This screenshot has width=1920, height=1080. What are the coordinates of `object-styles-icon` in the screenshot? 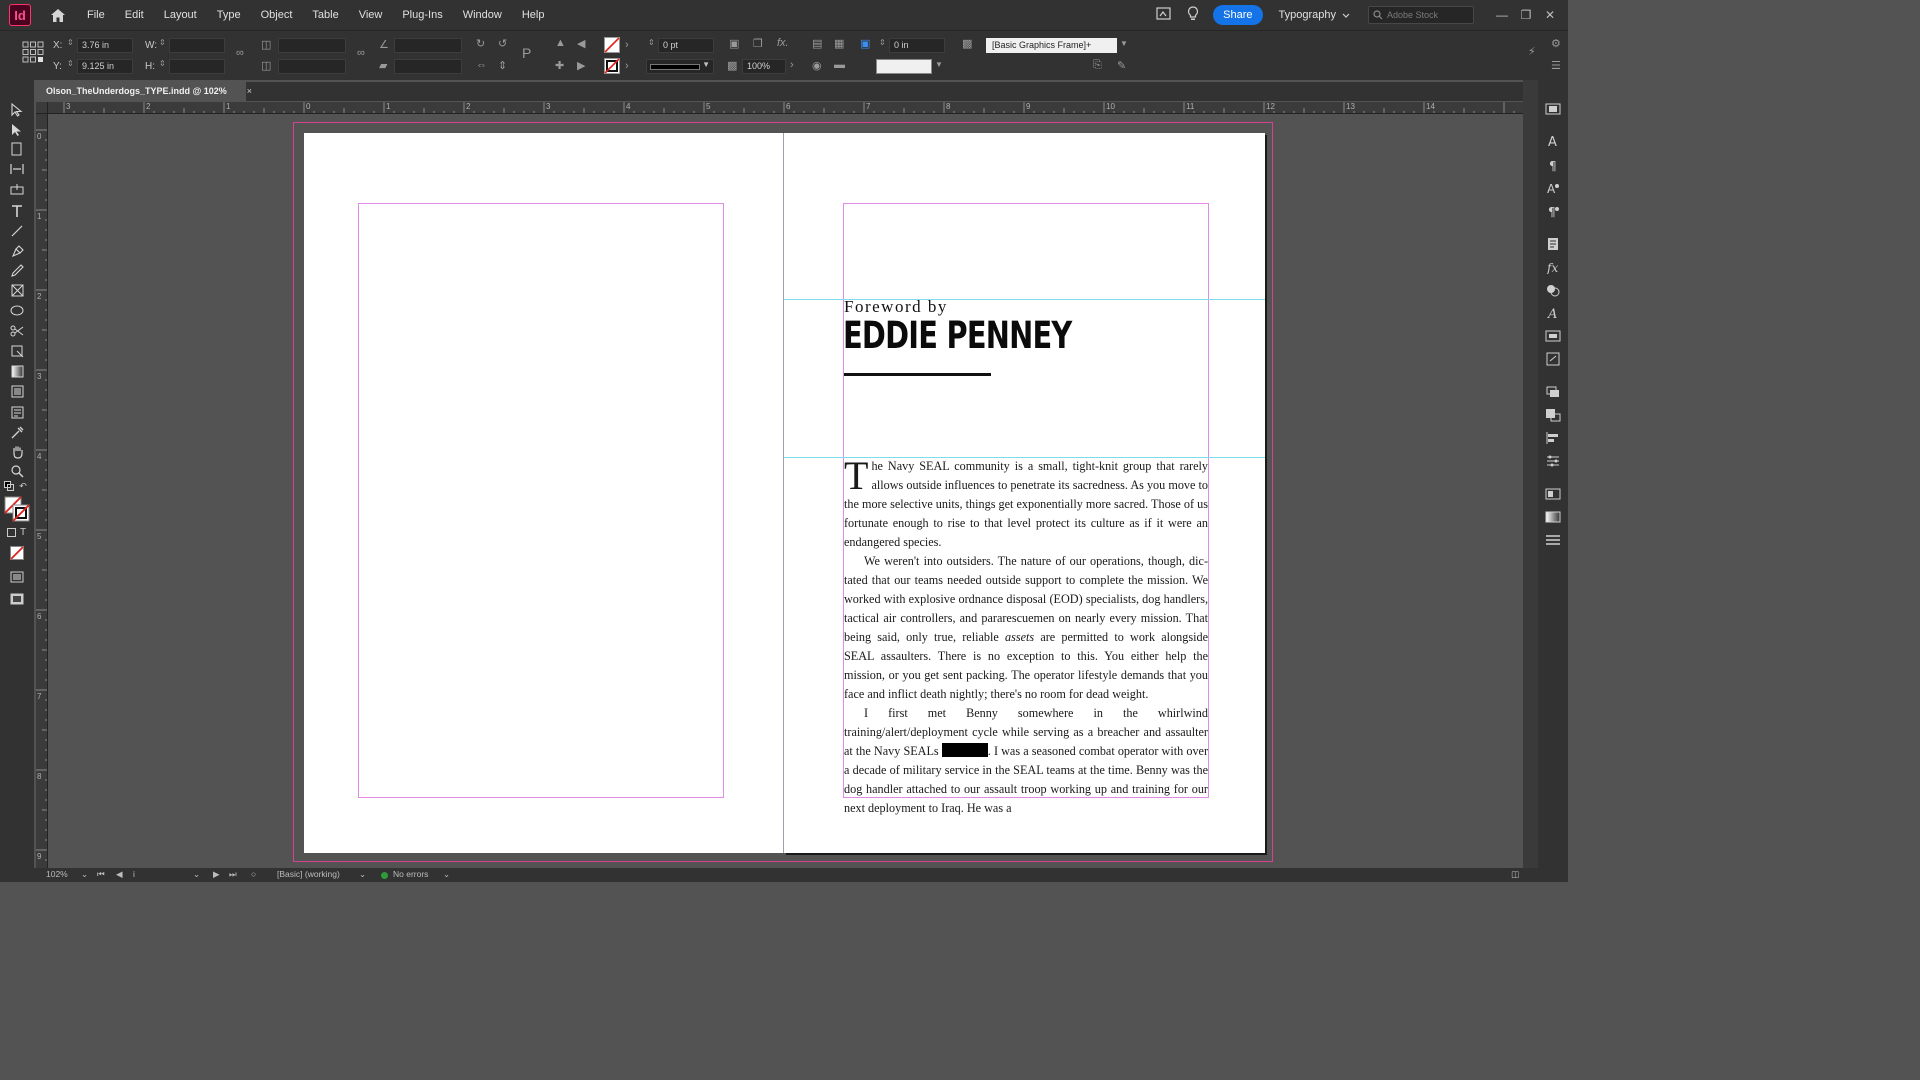 It's located at (1553, 336).